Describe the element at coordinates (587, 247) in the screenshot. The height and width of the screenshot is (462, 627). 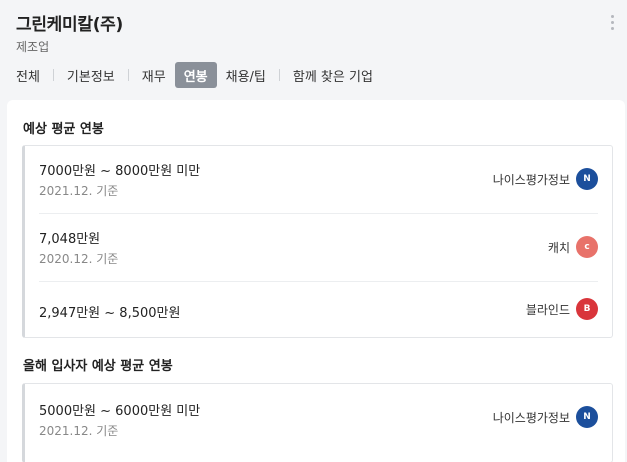
I see `catch-logo-icon: c` at that location.